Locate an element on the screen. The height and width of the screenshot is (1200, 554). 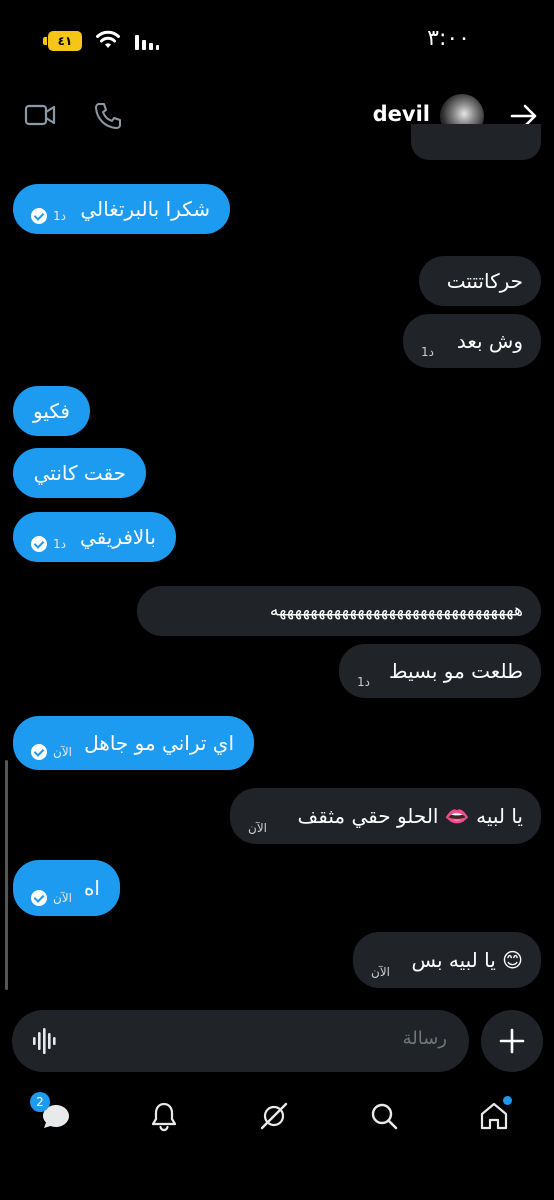
wifi-icon is located at coordinates (108, 39).